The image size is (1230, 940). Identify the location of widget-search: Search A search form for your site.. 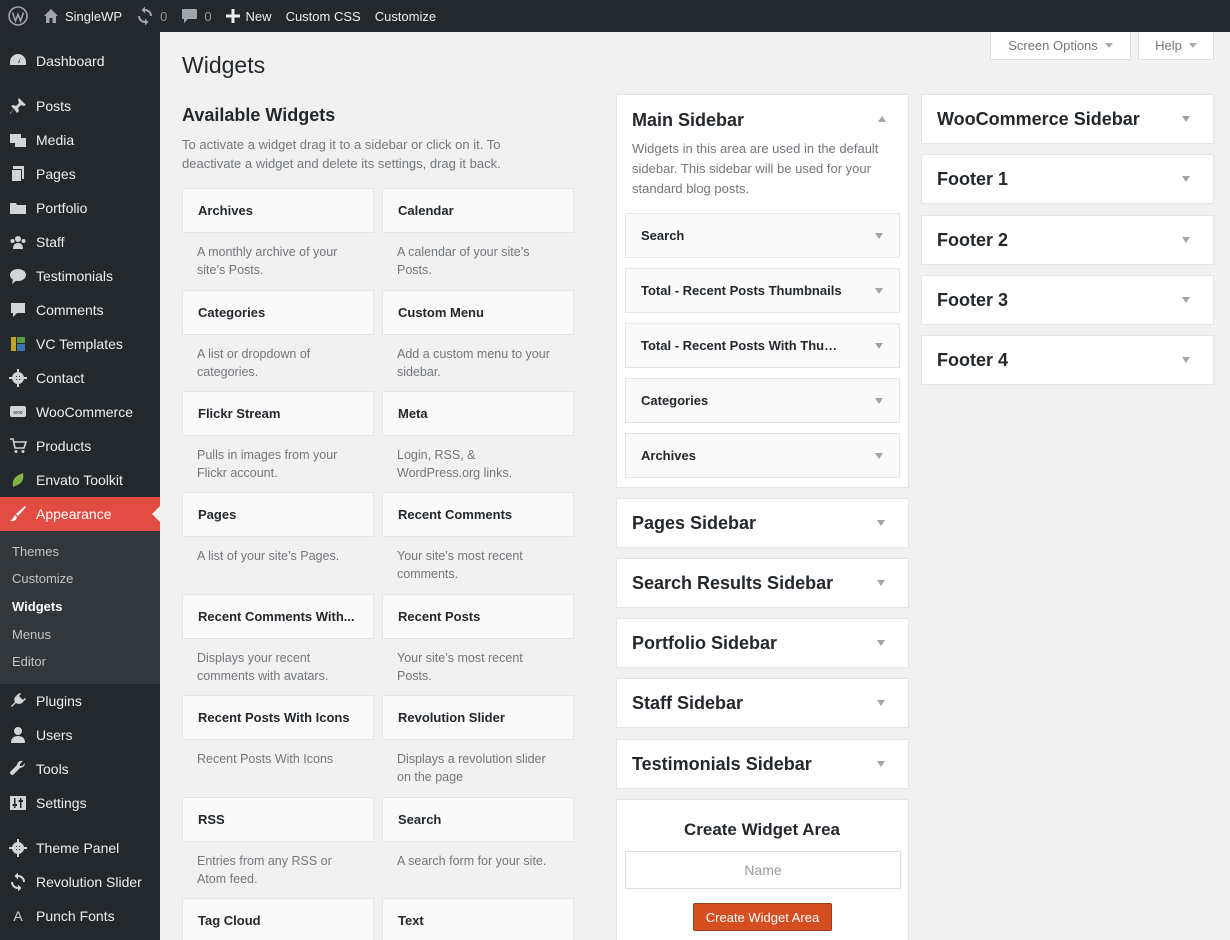
(478, 833).